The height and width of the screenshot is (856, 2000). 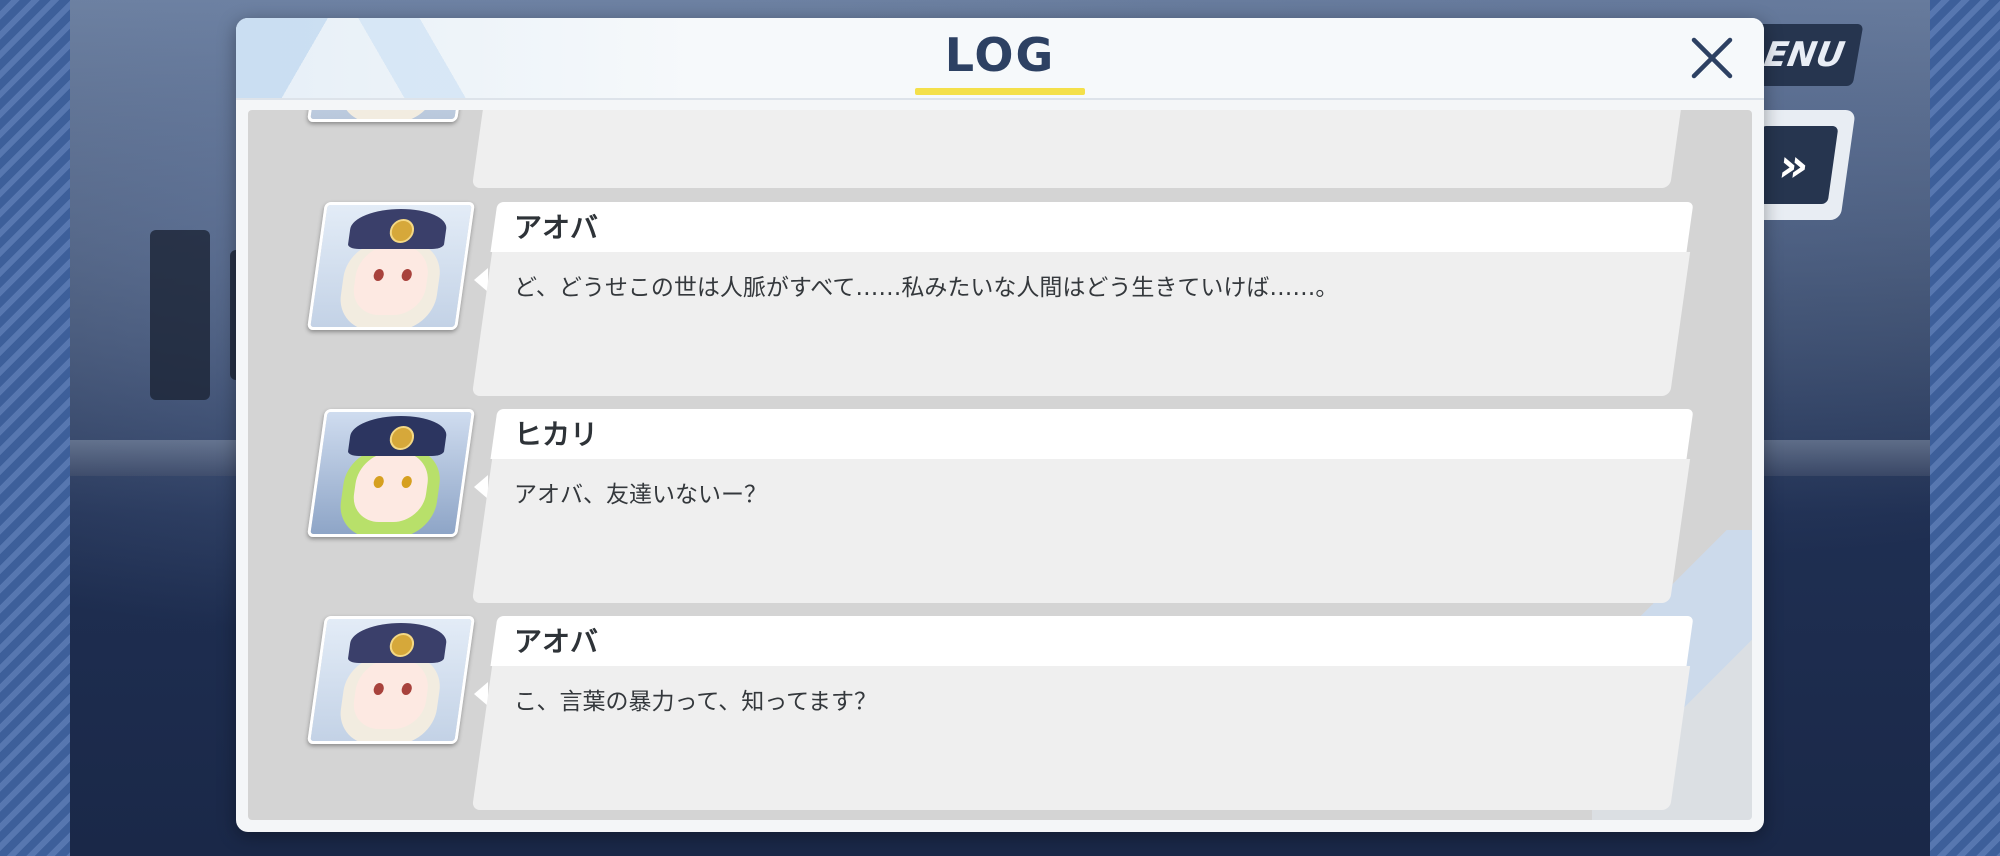 What do you see at coordinates (1804, 55) in the screenshot?
I see `menu-button-label: ENU` at bounding box center [1804, 55].